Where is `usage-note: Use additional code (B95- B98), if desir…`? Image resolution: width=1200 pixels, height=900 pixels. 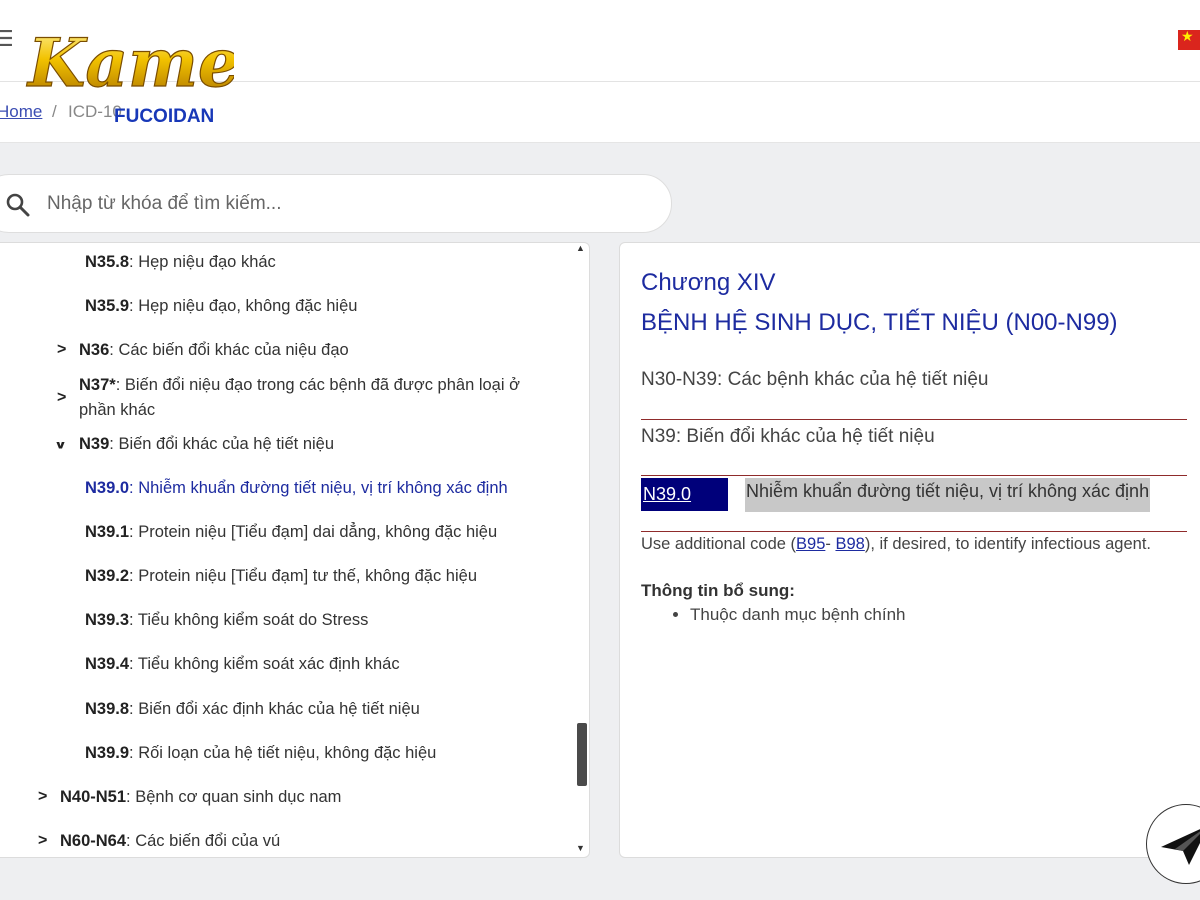 usage-note: Use additional code (B95- B98), if desir… is located at coordinates (896, 544).